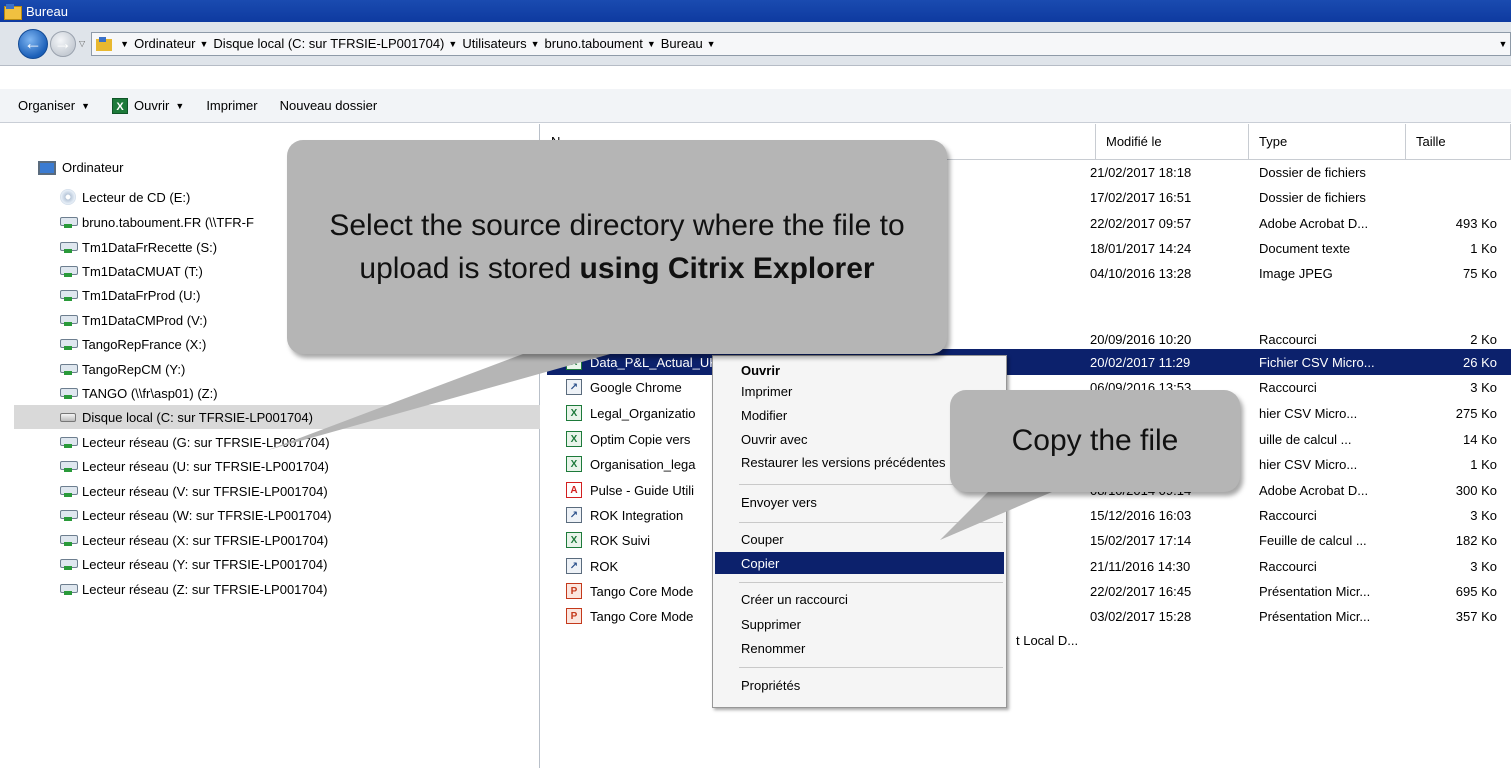 The height and width of the screenshot is (768, 1511). Describe the element at coordinates (322, 43) in the screenshot. I see `breadcrumb-local-disk: ▼ Disque local (C: sur TFRSIE-LP001704)` at that location.